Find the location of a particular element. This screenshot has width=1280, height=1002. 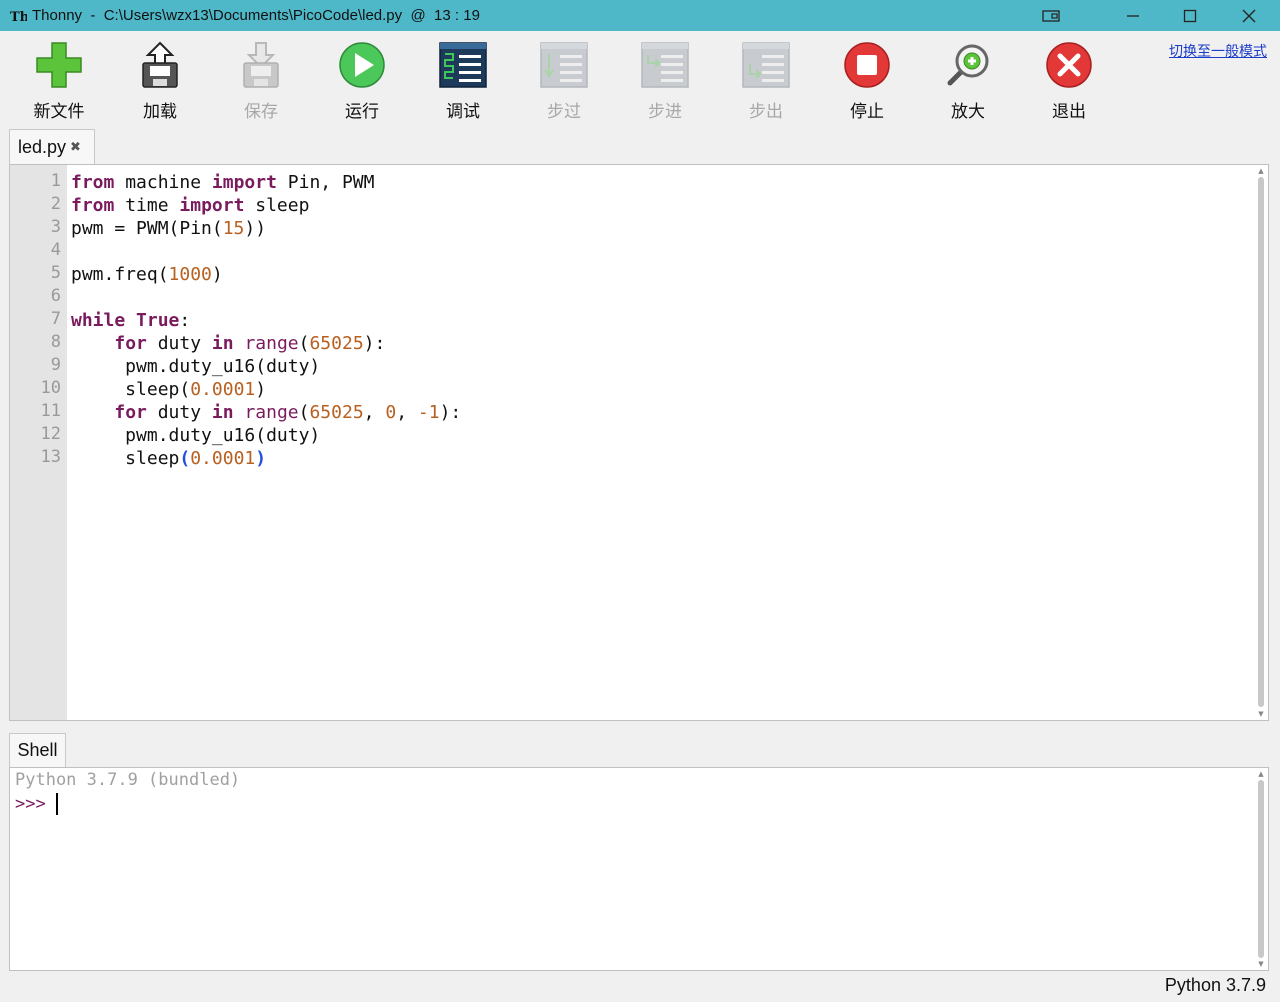

maximize-button is located at coordinates (1190, 15).